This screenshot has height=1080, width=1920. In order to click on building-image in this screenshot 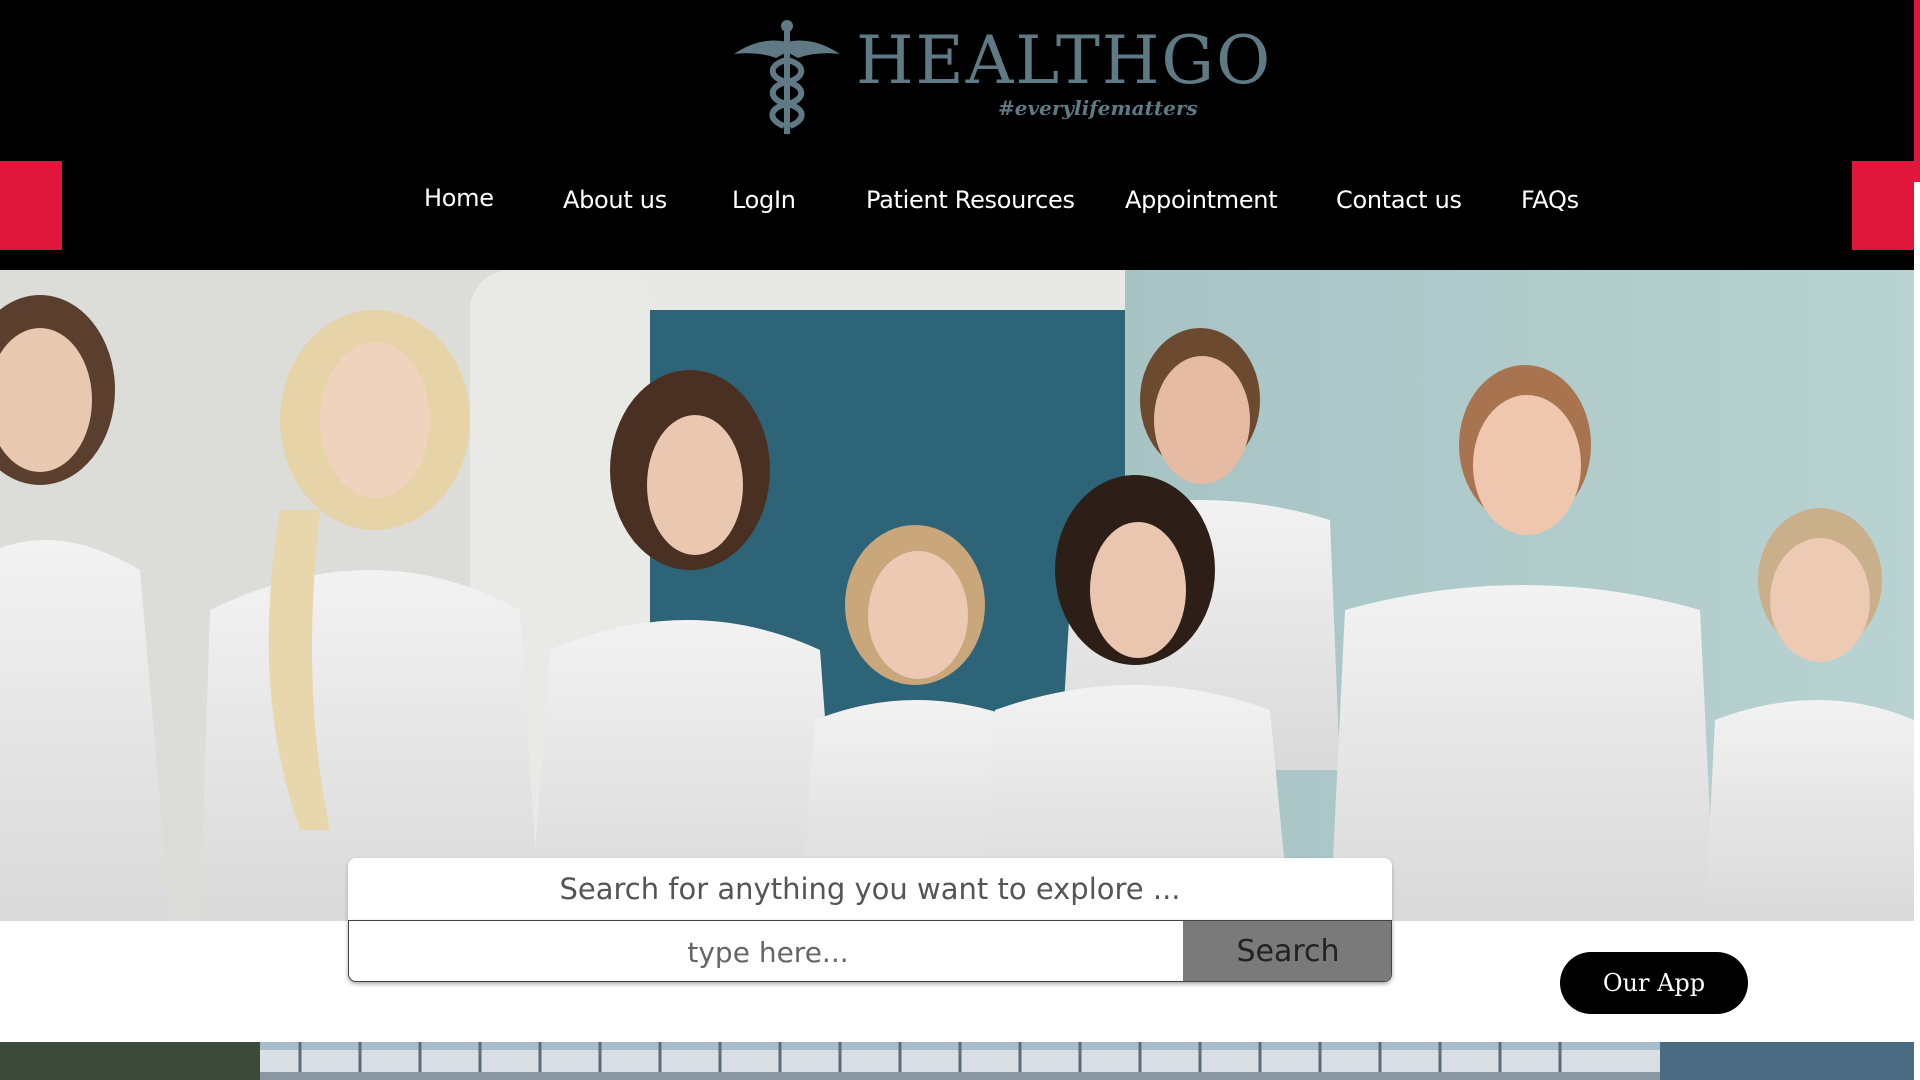, I will do `click(957, 1061)`.